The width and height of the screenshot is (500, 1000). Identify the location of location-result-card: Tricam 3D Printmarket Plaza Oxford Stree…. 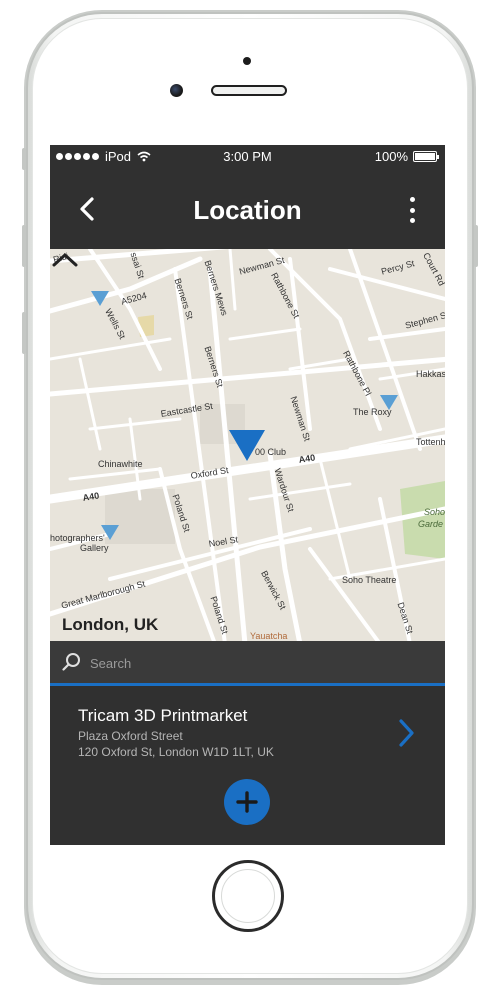
(247, 731).